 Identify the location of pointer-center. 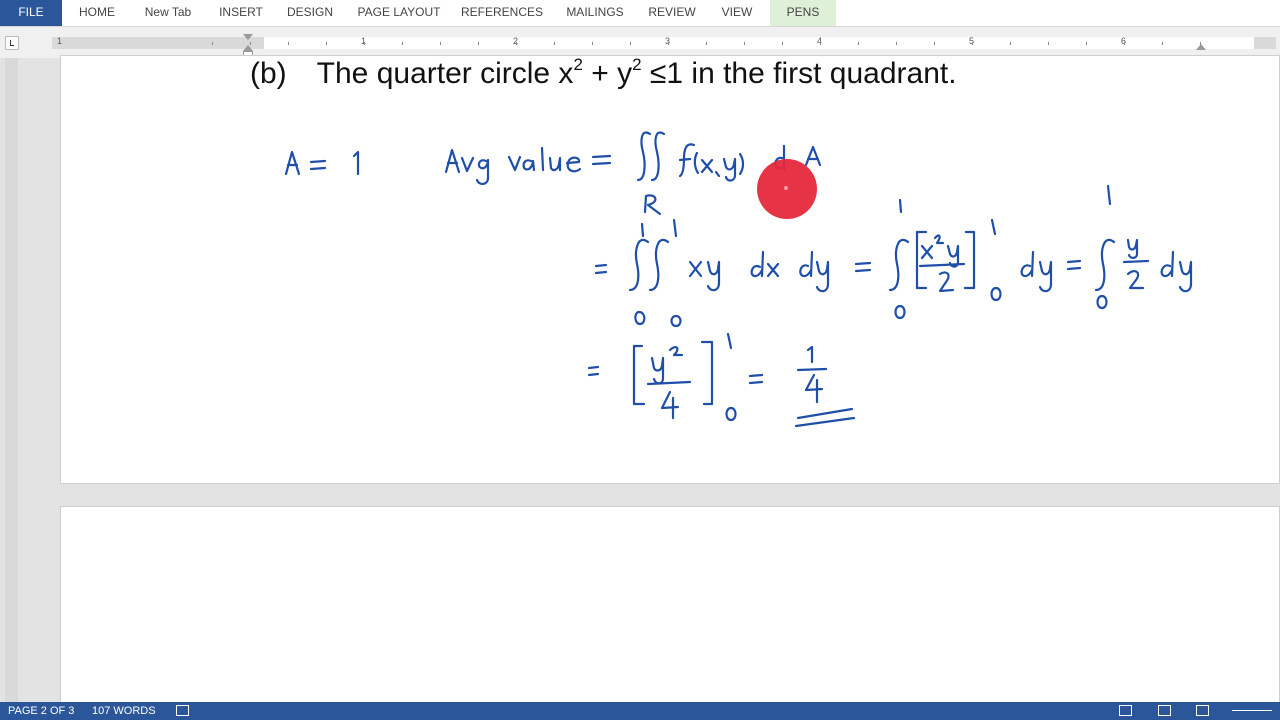
(786, 188).